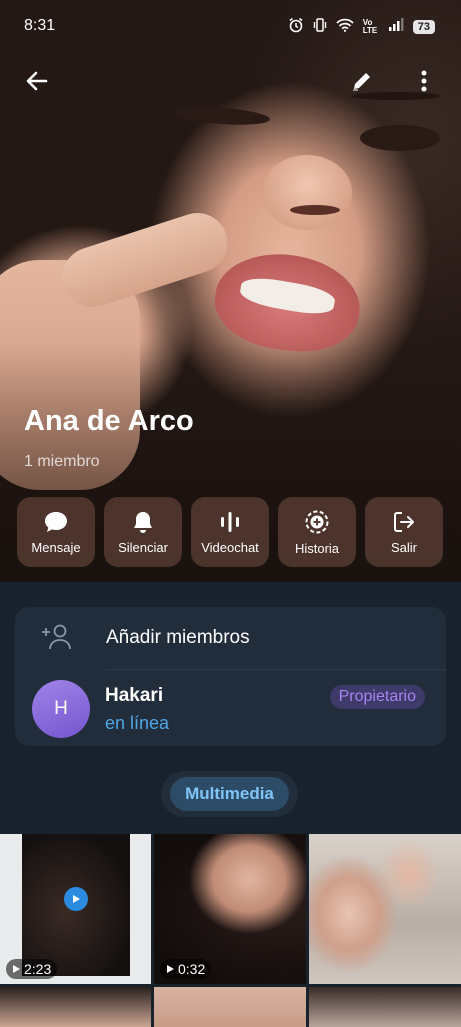  I want to click on photo-finger, so click(145, 260).